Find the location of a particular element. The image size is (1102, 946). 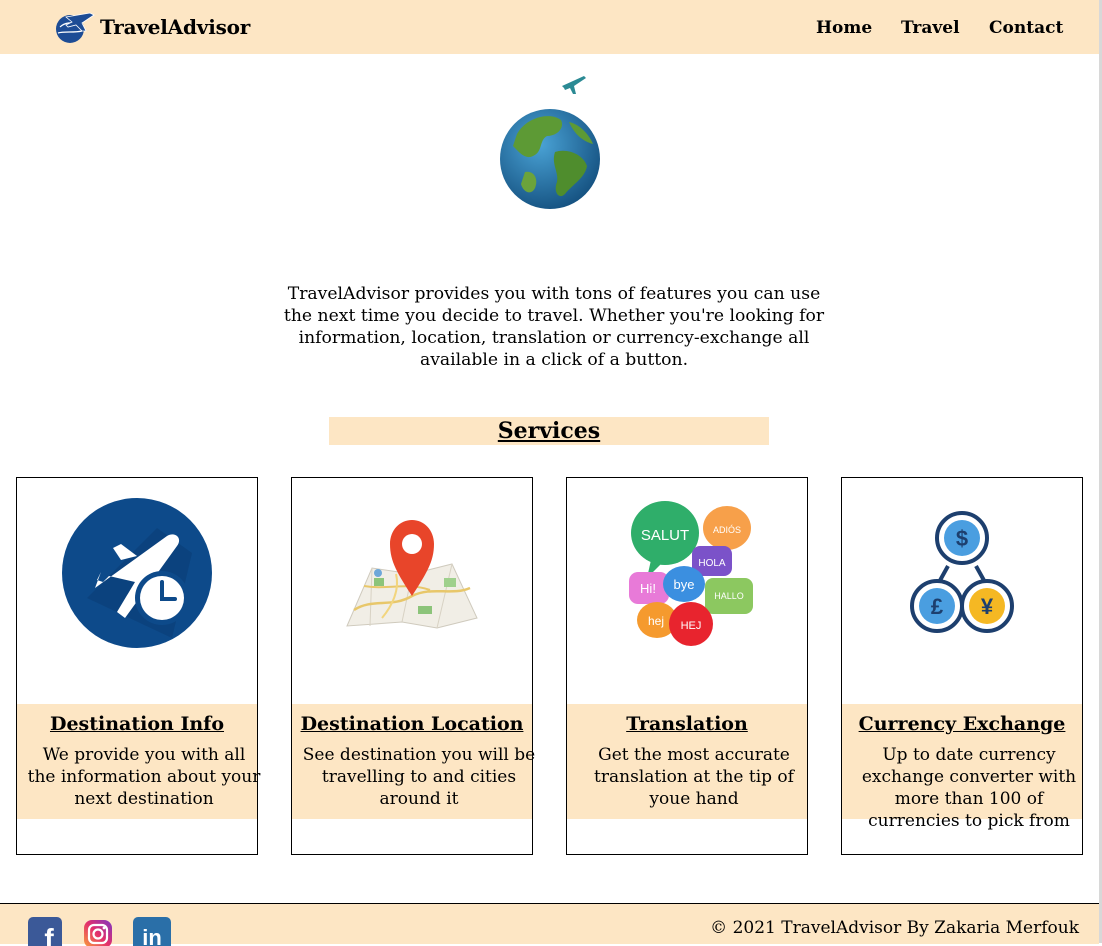

bubble-word: Hi! is located at coordinates (648, 588).